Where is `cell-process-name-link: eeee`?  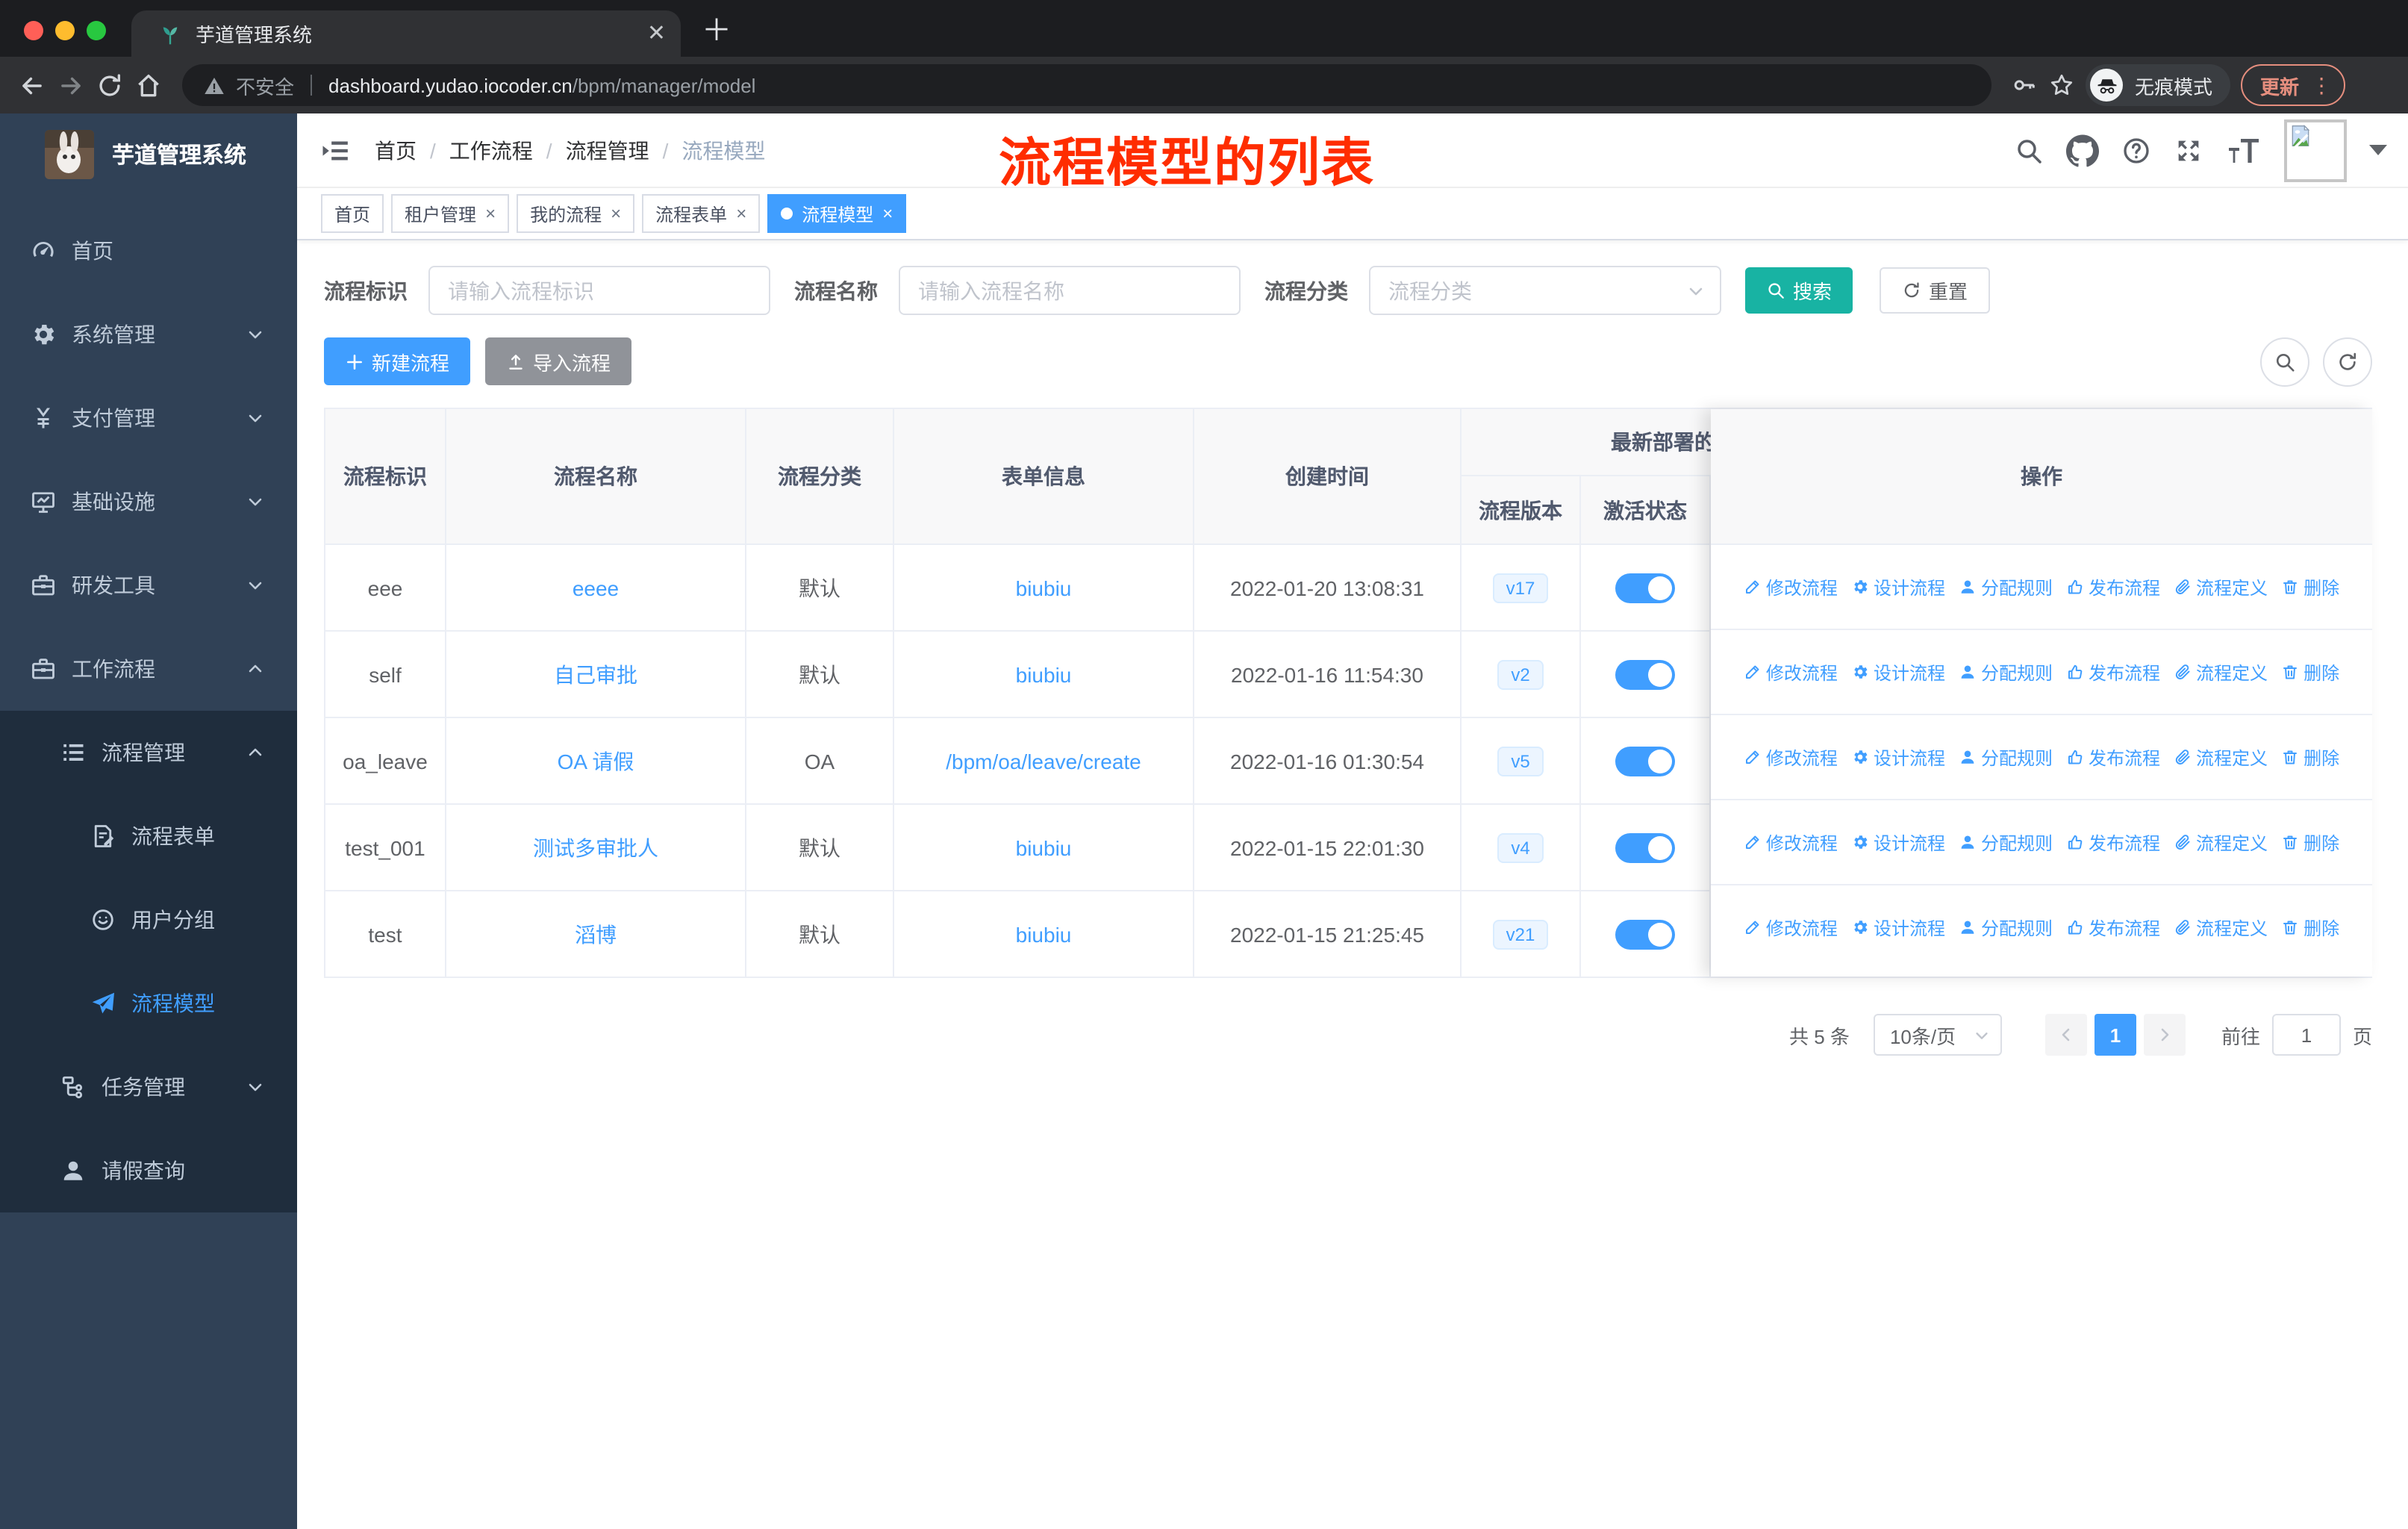
cell-process-name-link: eeee is located at coordinates (596, 588).